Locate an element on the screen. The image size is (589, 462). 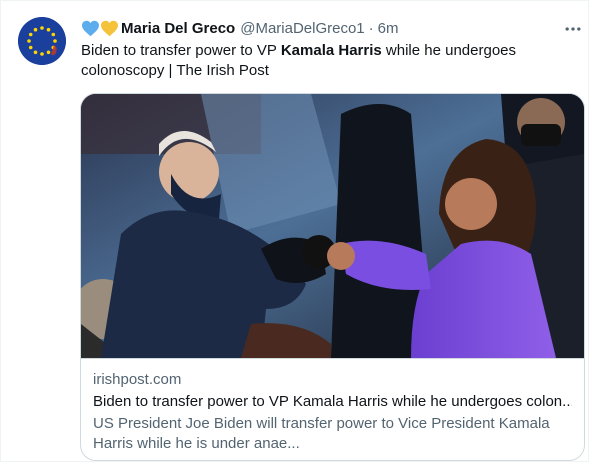
tweet-header: Maria Del Greco @MariaDelGreco1 · 6m is located at coordinates (240, 28).